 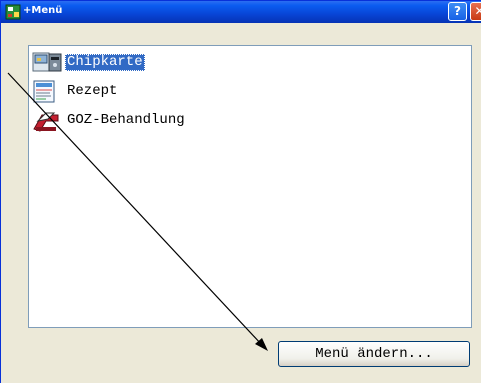 What do you see at coordinates (126, 120) in the screenshot?
I see `list-item-label: GOZ-Behandlung` at bounding box center [126, 120].